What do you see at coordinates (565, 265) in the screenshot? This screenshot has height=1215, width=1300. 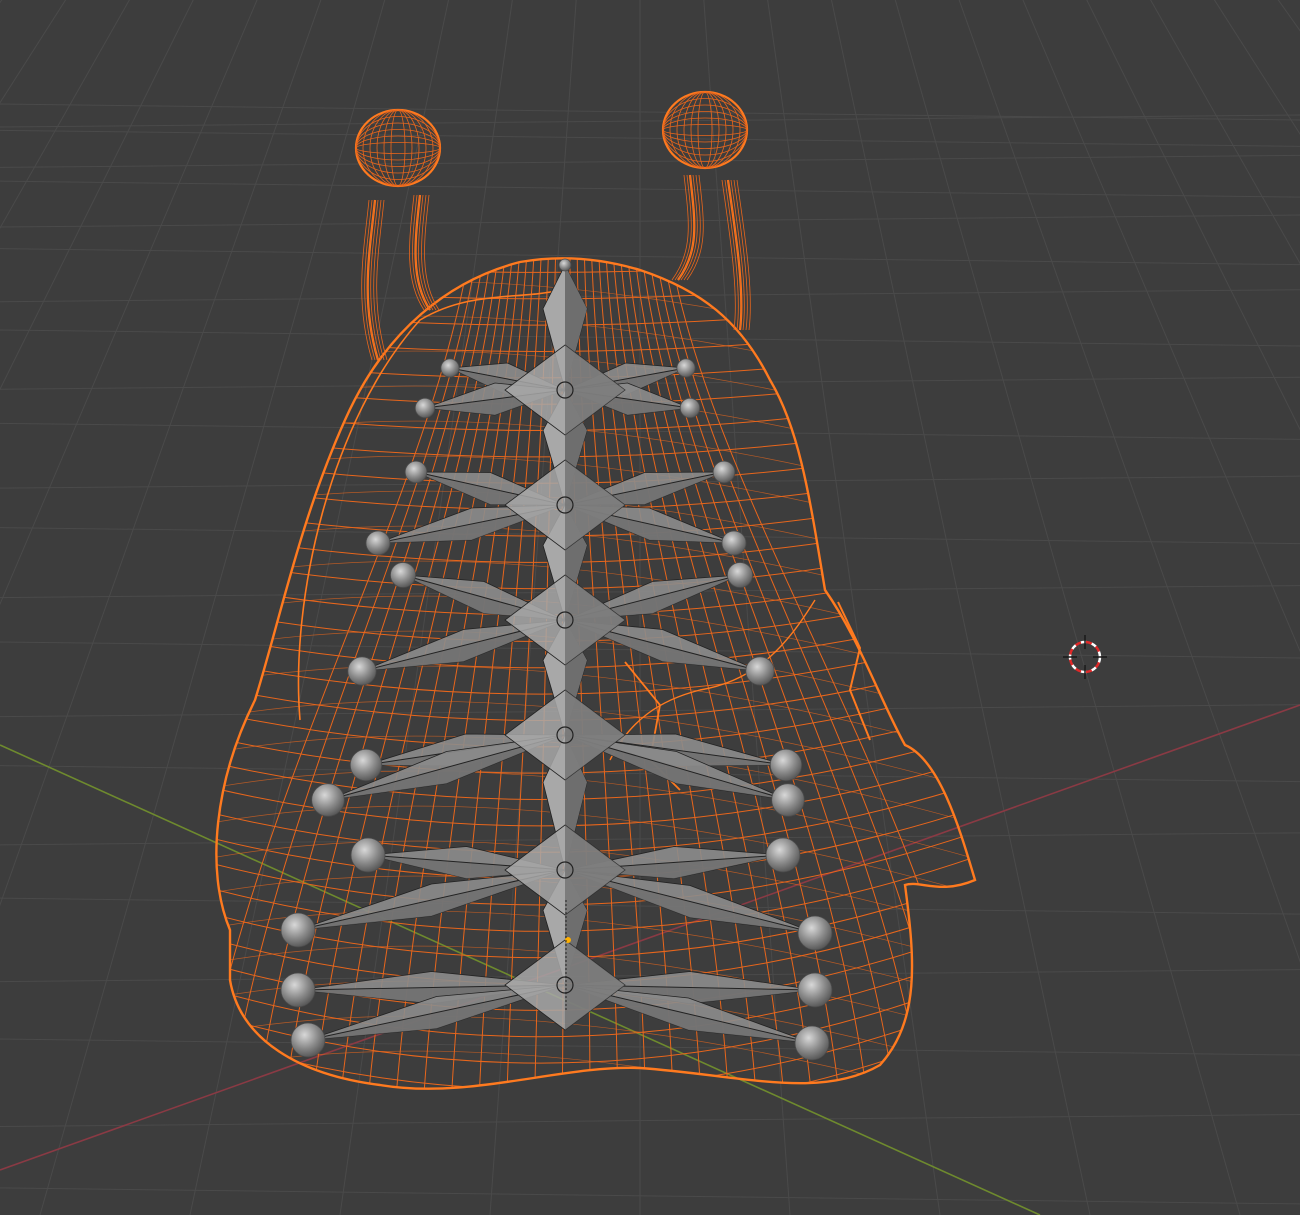 I see `root-joint-sphere` at bounding box center [565, 265].